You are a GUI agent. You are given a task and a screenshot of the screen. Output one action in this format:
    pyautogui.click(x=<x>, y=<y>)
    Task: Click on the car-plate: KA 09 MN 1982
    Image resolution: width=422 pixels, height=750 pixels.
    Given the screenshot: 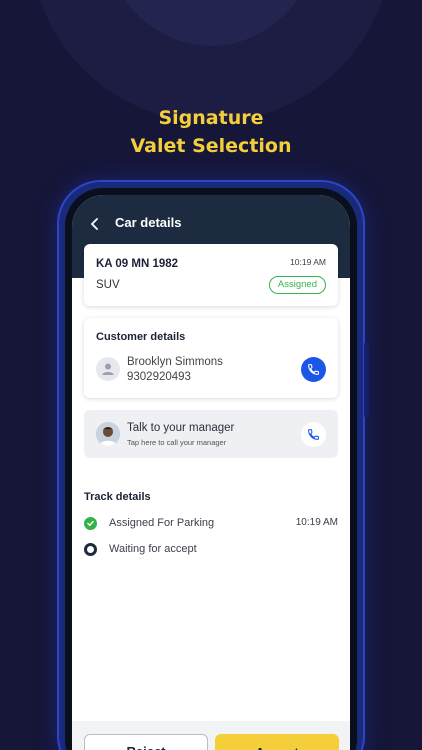 What is the action you would take?
    pyautogui.click(x=137, y=264)
    